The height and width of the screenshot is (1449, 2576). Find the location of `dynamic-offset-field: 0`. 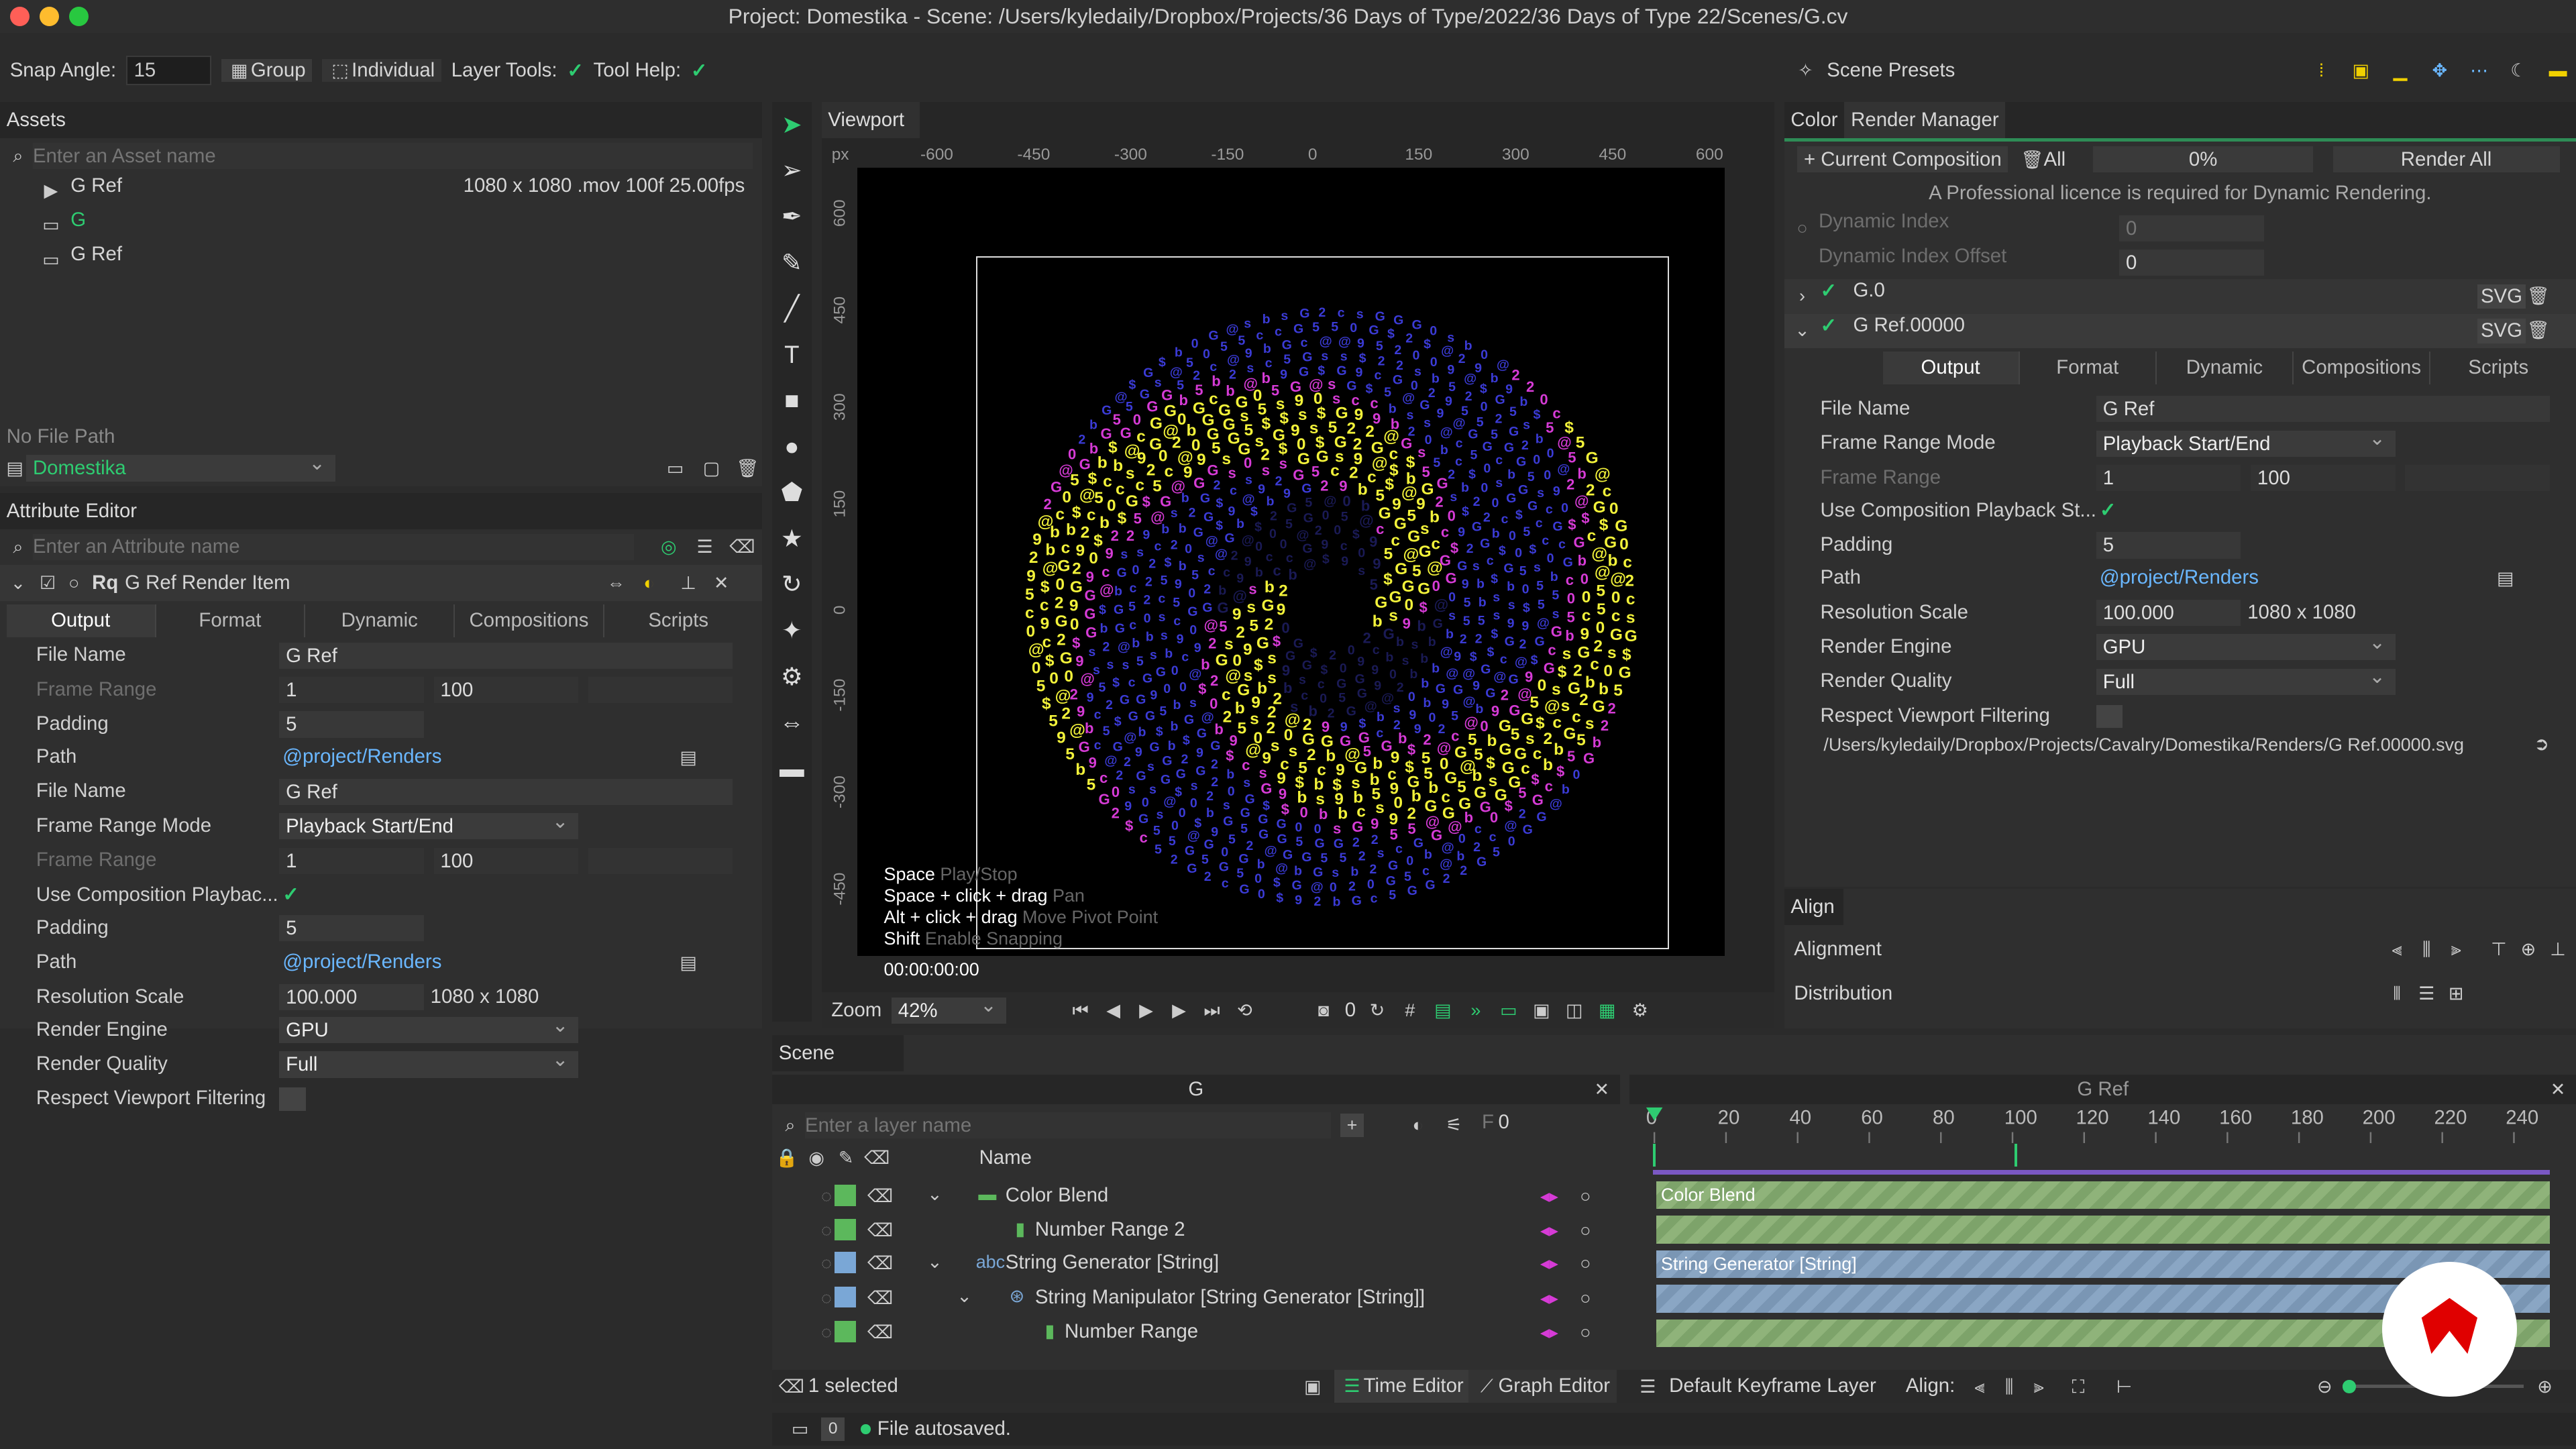

dynamic-offset-field: 0 is located at coordinates (2191, 263).